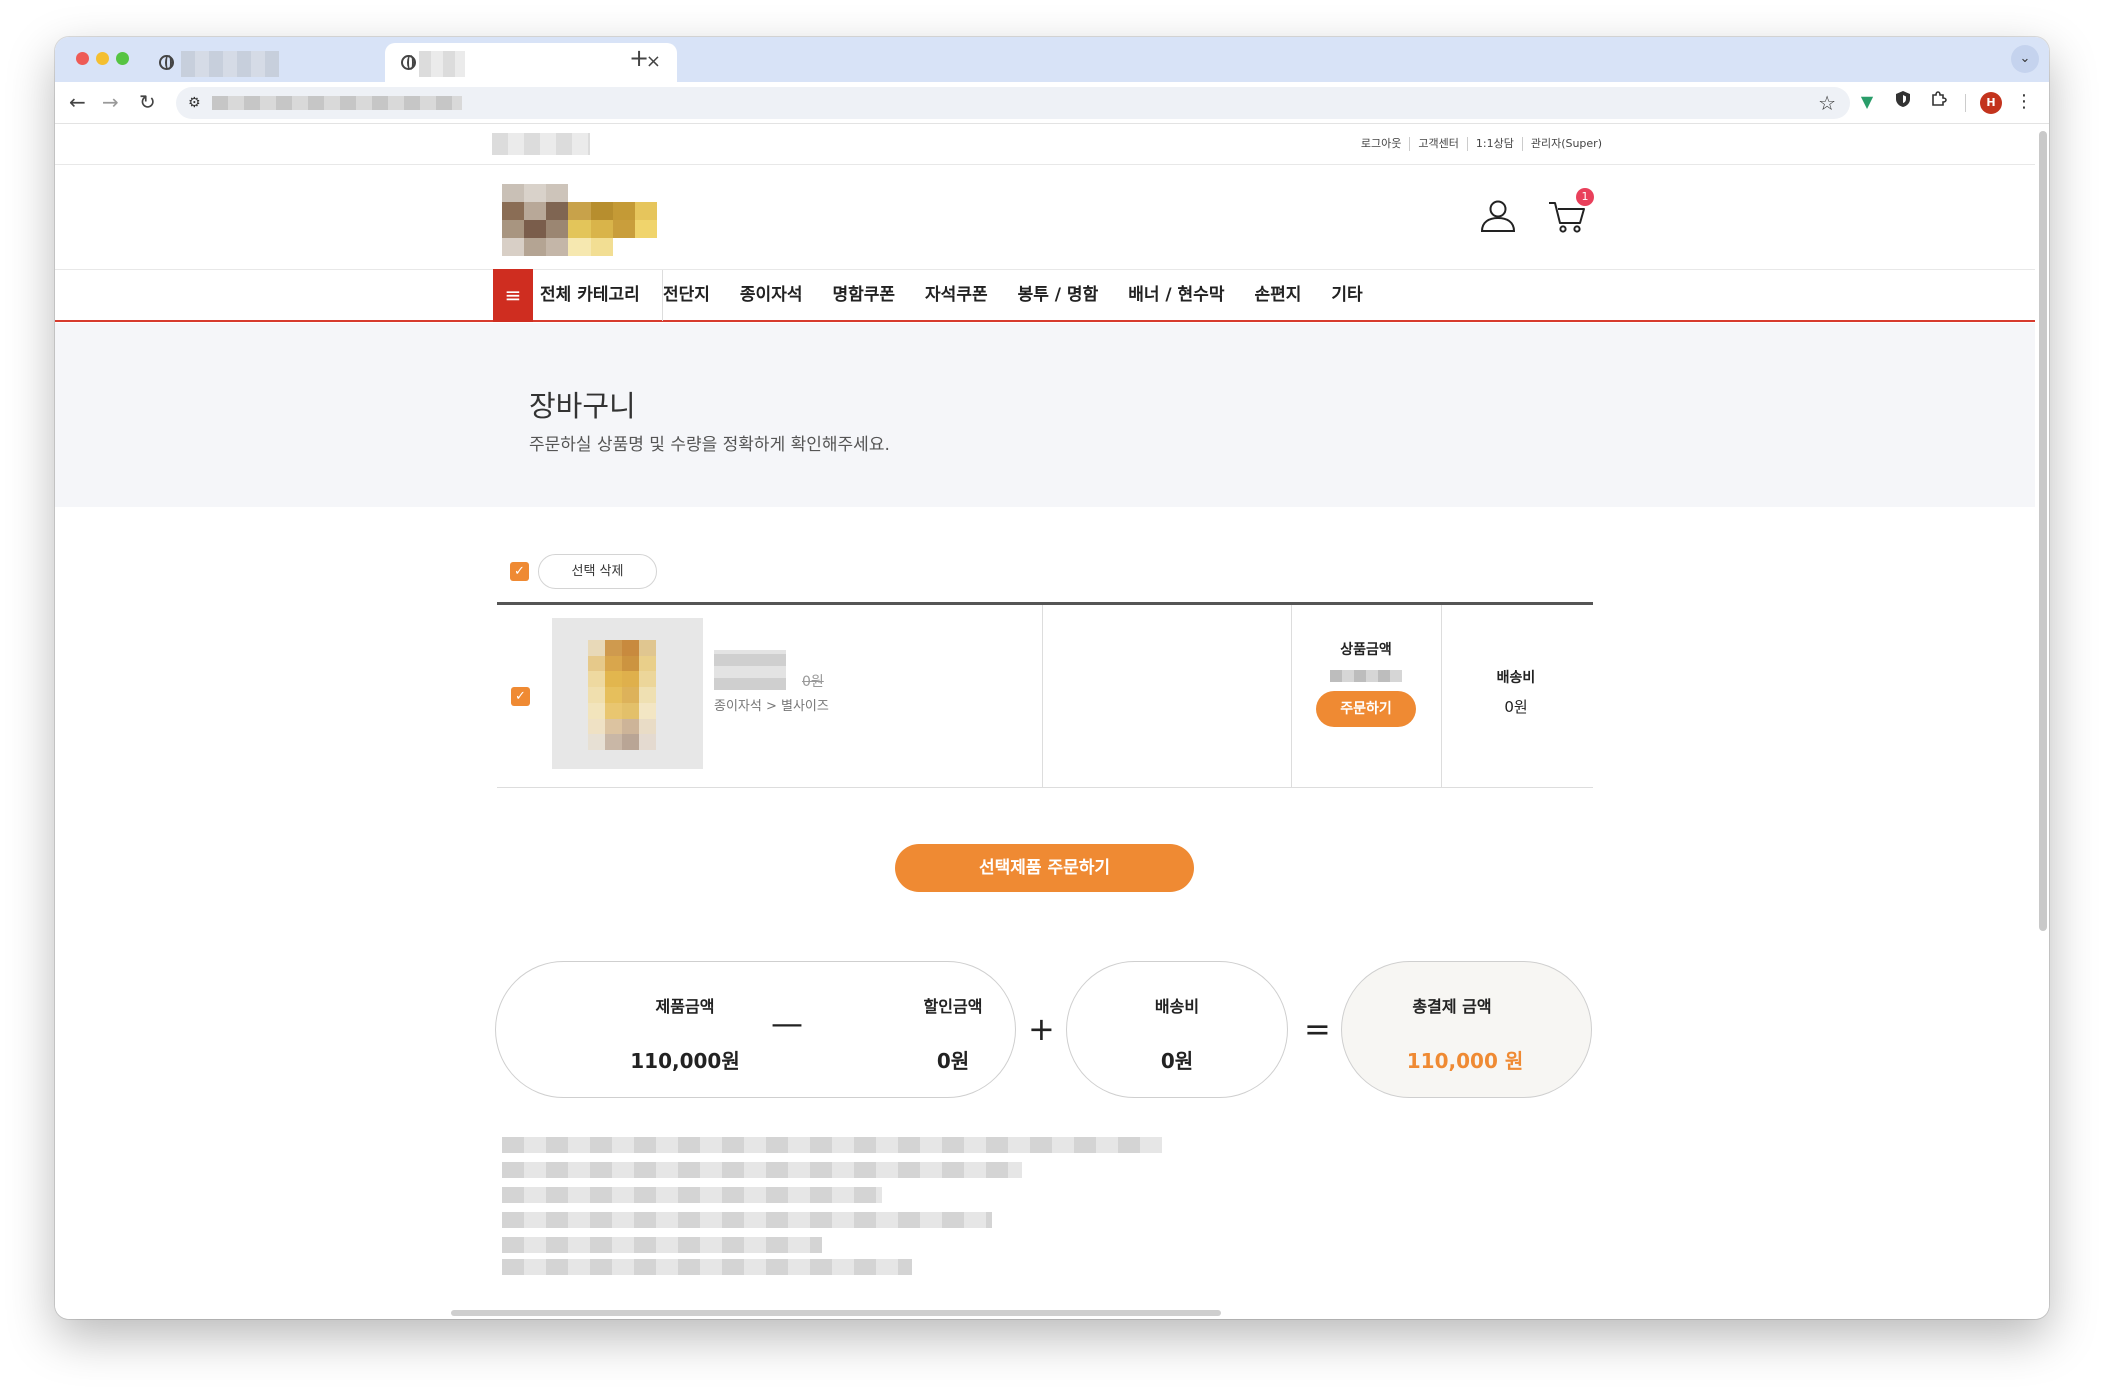 This screenshot has height=1393, width=2105. I want to click on bookmark-star-icon: ☆, so click(1827, 103).